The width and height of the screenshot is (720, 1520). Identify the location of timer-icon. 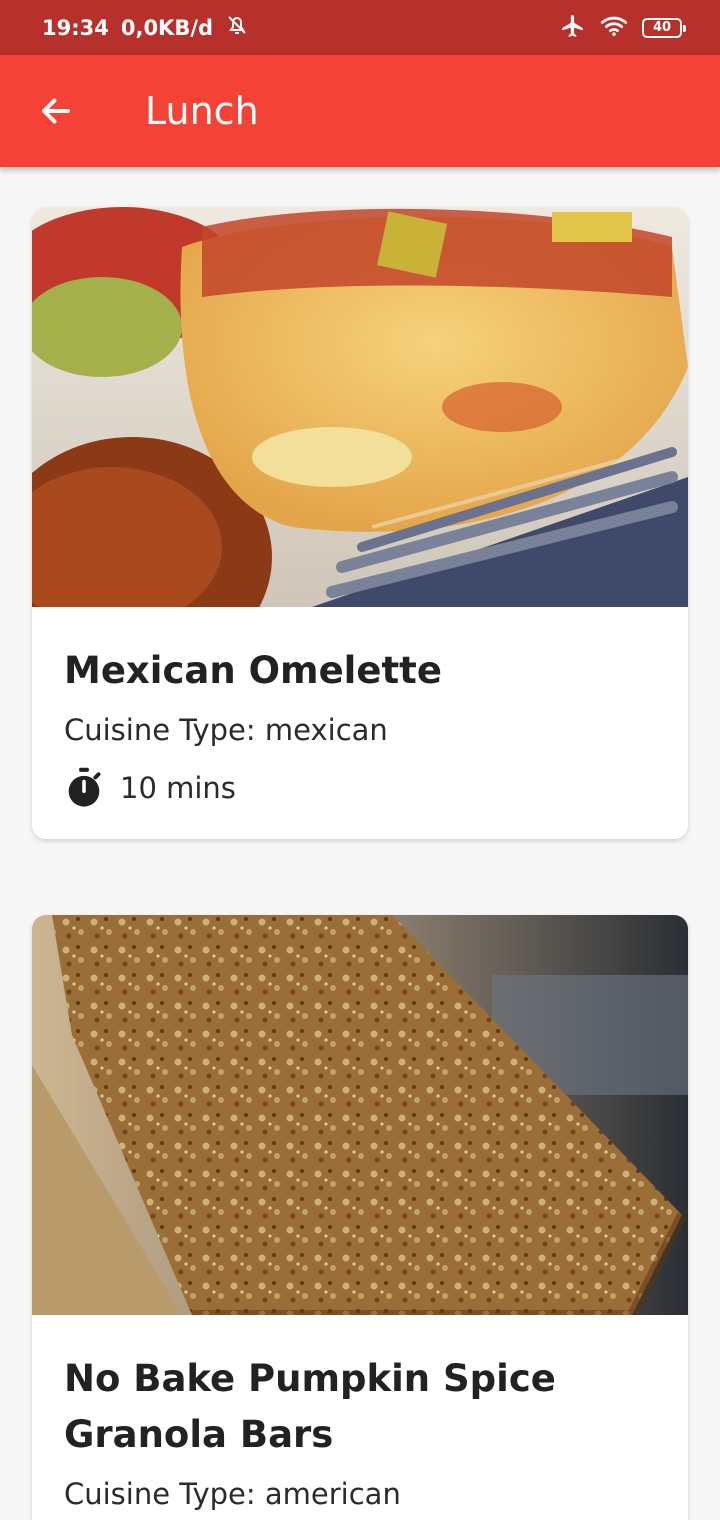
(84, 787).